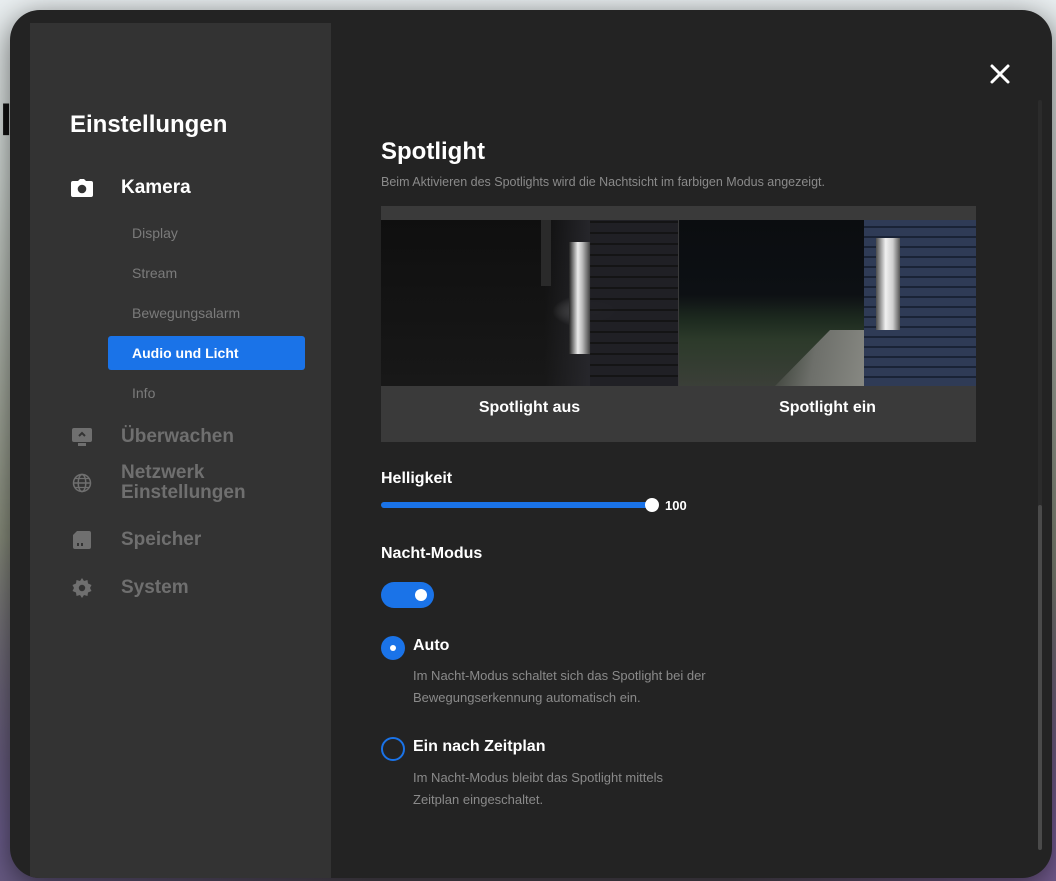  Describe the element at coordinates (155, 587) in the screenshot. I see `sidebar-section-label: System` at that location.